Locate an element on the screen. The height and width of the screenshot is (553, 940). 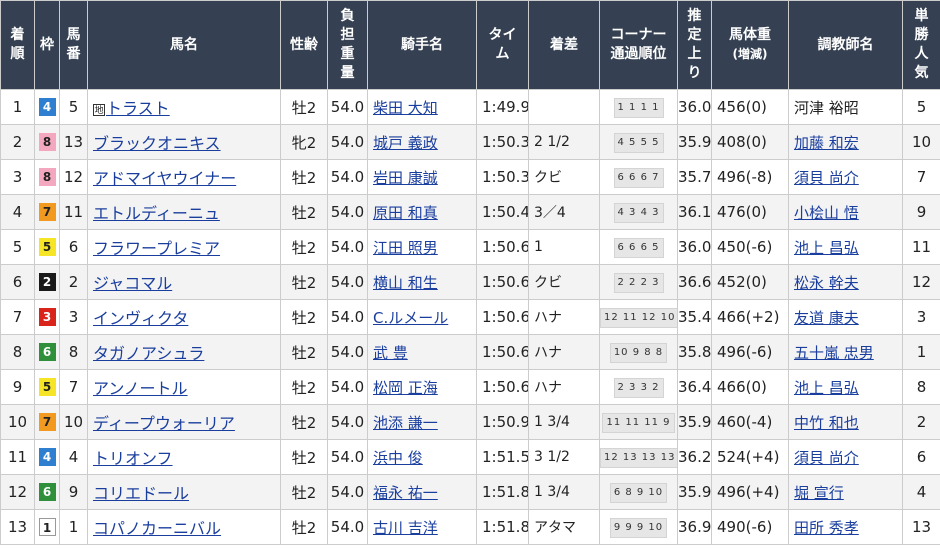
jockey-cell: 横山 和生 is located at coordinates (422, 282).